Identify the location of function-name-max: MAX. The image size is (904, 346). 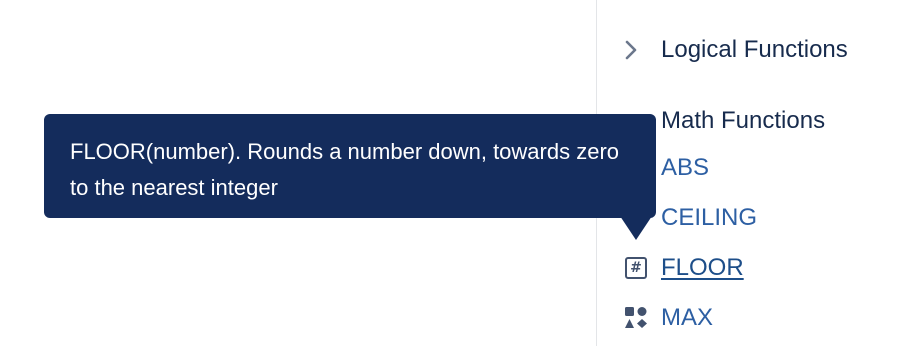
(687, 317).